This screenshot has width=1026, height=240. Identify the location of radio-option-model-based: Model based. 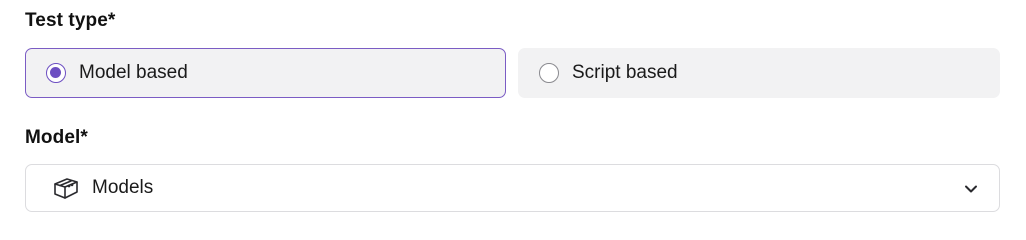
(265, 73).